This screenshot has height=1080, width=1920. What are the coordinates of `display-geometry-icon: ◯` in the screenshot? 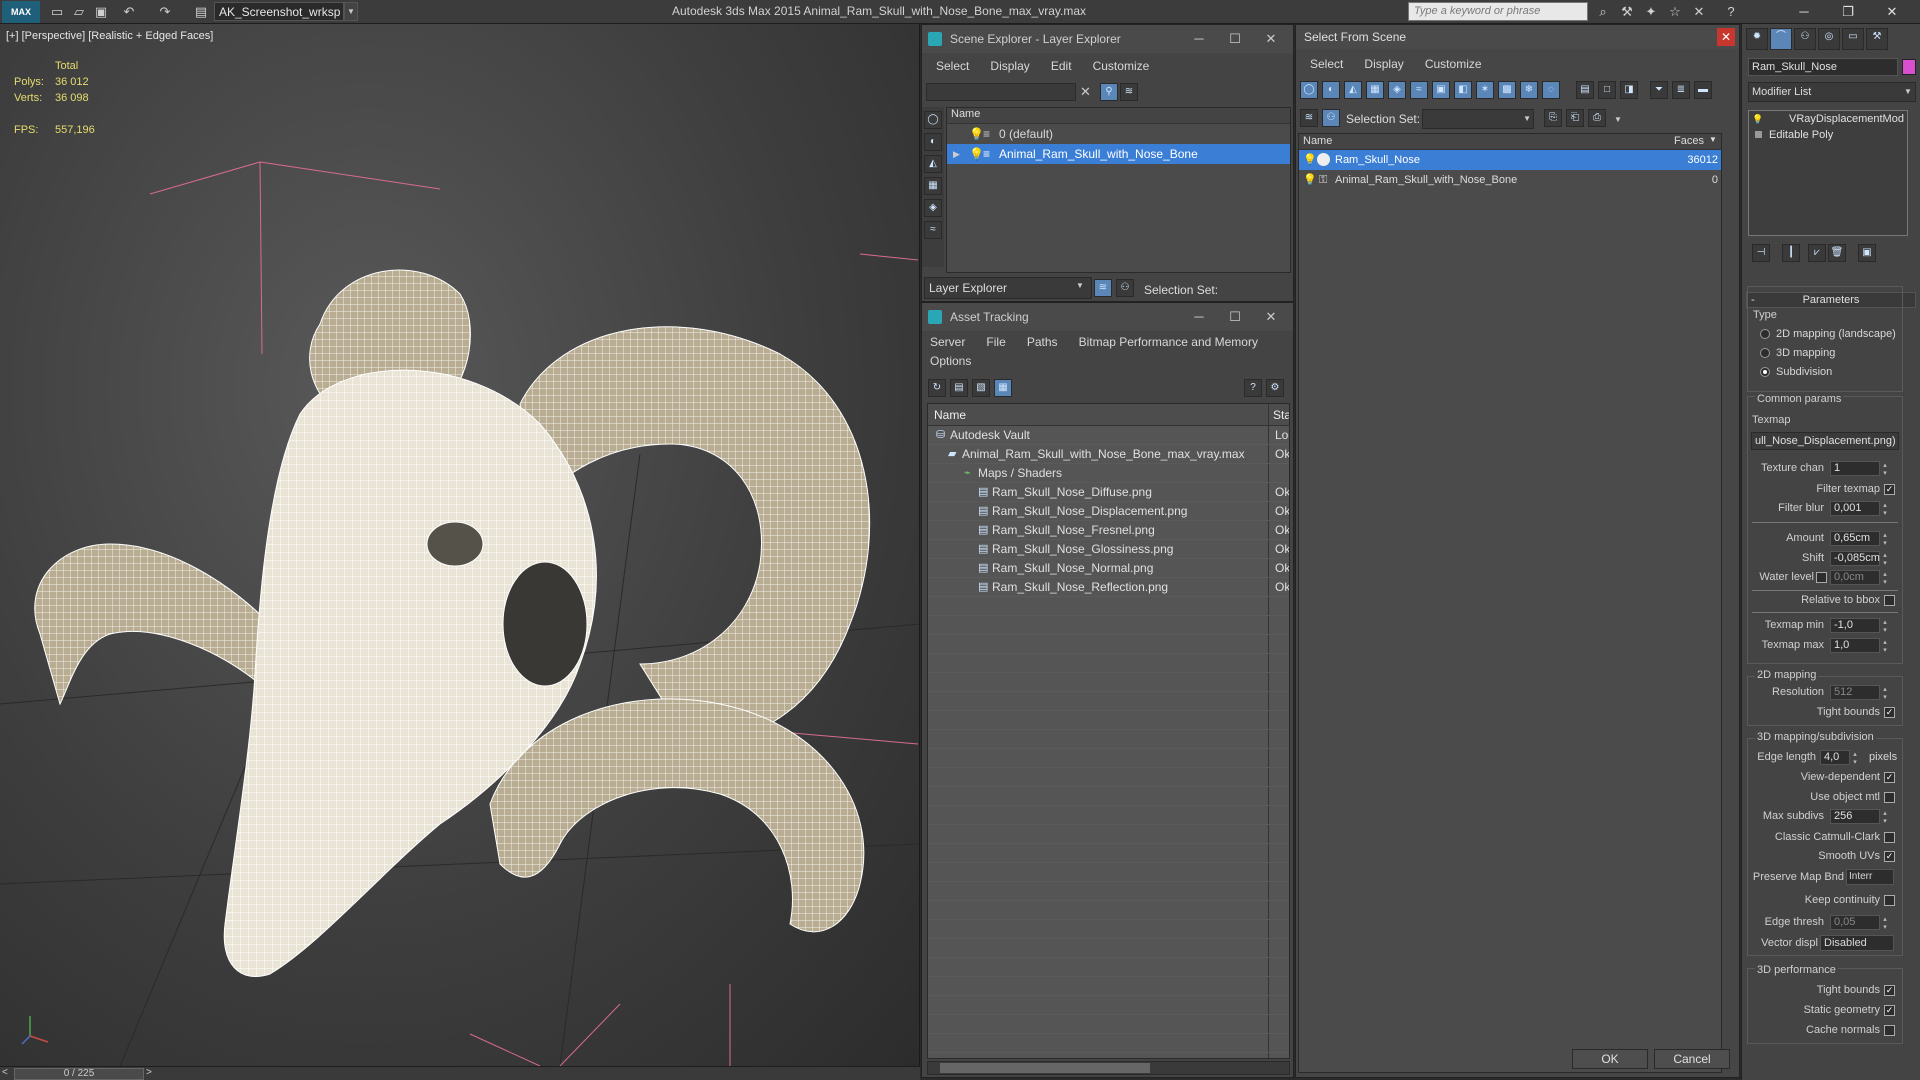 It's located at (933, 120).